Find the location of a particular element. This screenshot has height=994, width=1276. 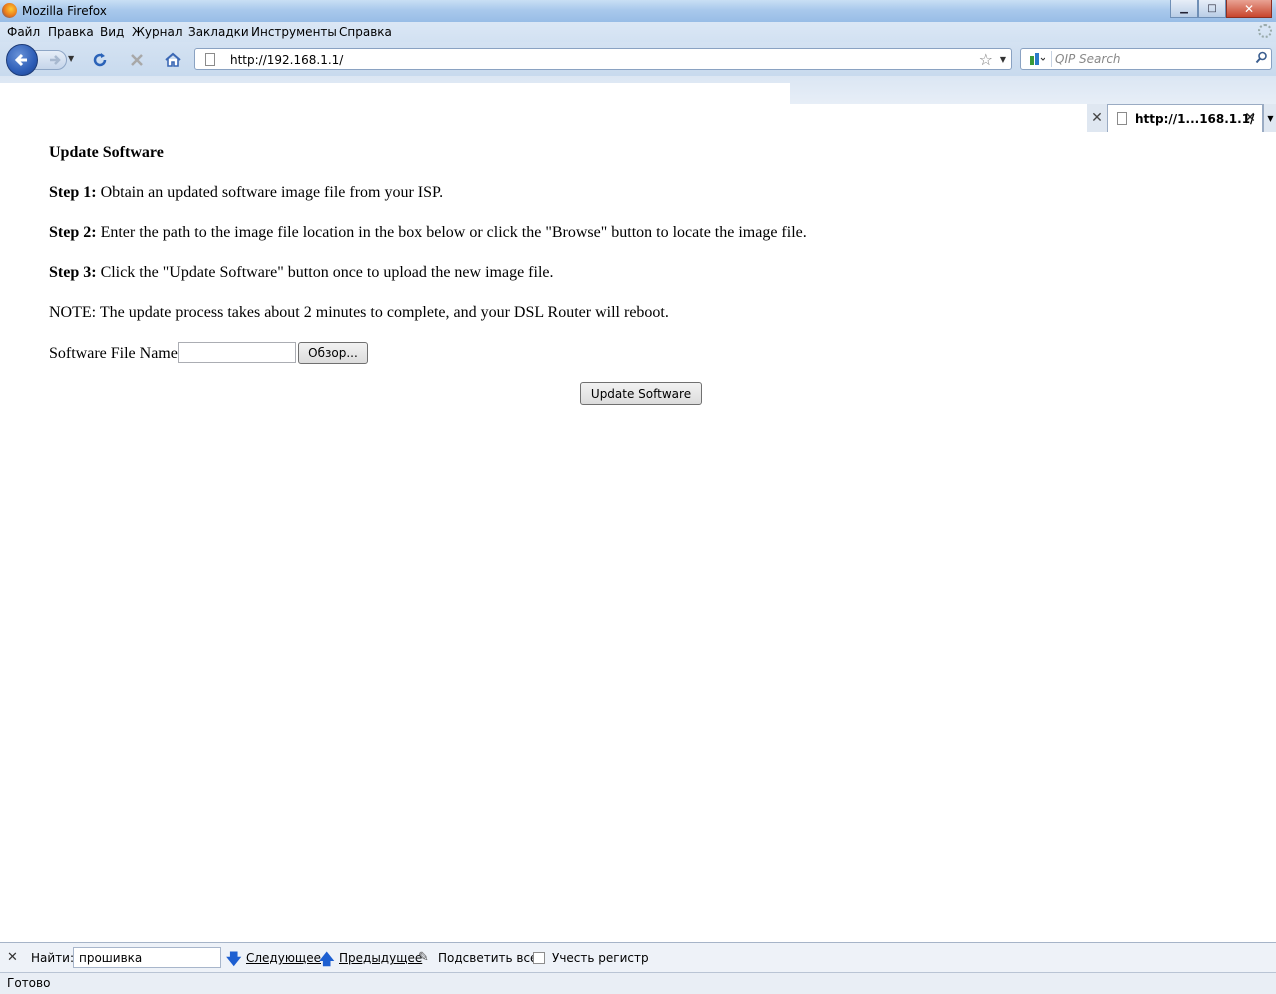

menu-tools: Инструменты is located at coordinates (294, 32).